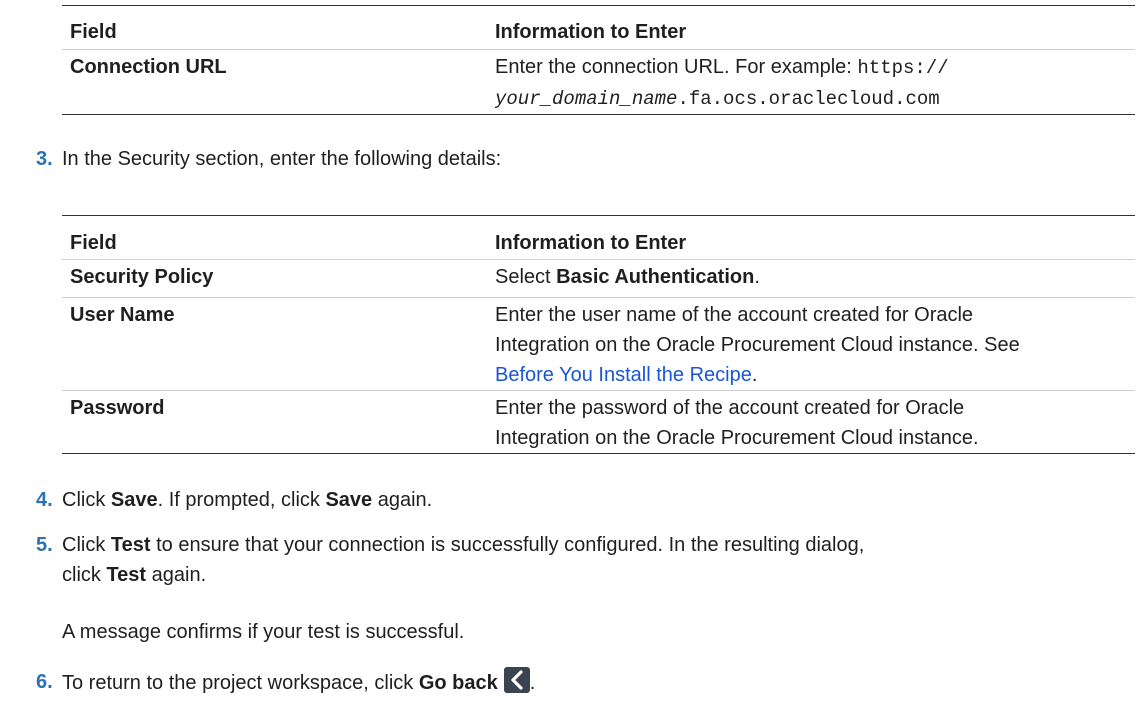  Describe the element at coordinates (142, 277) in the screenshot. I see `field-cell: Security Policy` at that location.